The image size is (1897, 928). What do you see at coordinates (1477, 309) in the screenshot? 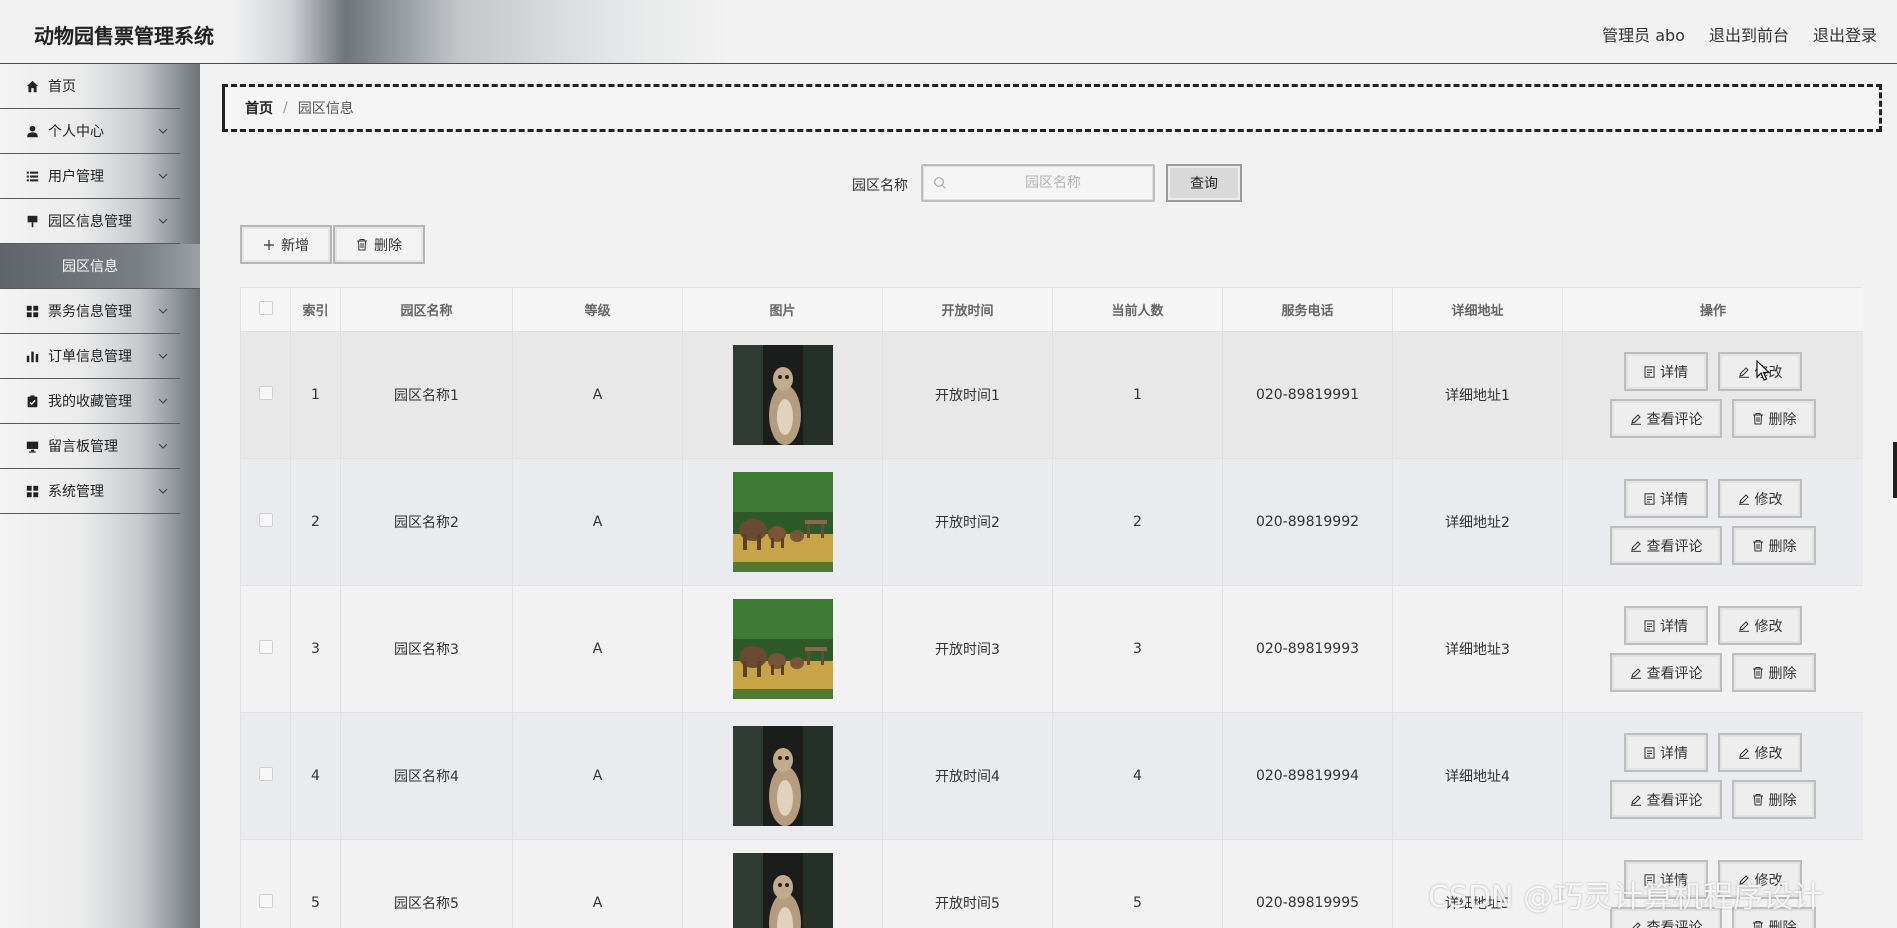
I see `column-header: 详细地址` at bounding box center [1477, 309].